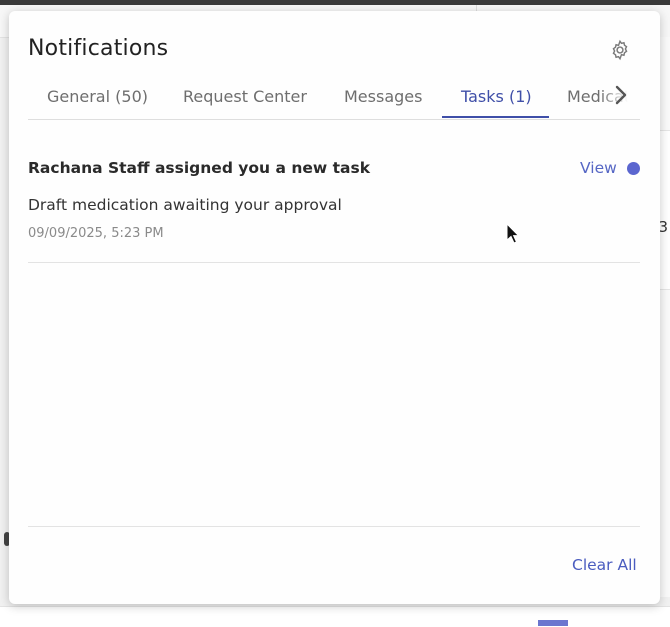  Describe the element at coordinates (598, 168) in the screenshot. I see `view-link: View` at that location.